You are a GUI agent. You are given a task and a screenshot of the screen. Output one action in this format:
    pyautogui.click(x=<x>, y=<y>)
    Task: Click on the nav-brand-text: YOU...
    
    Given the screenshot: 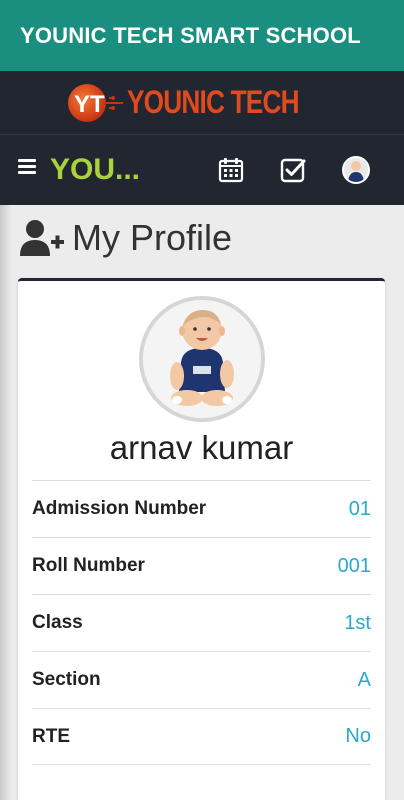 What is the action you would take?
    pyautogui.click(x=95, y=170)
    